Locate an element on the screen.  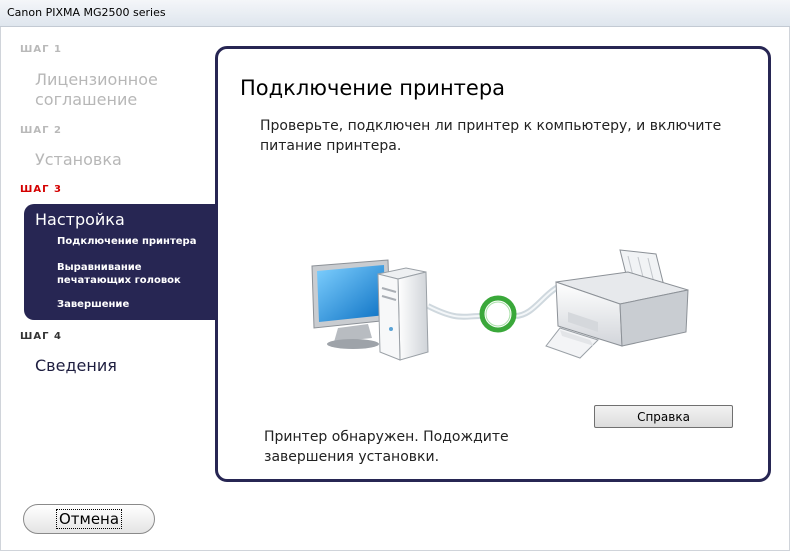
cancel-button: Отмена is located at coordinates (89, 519).